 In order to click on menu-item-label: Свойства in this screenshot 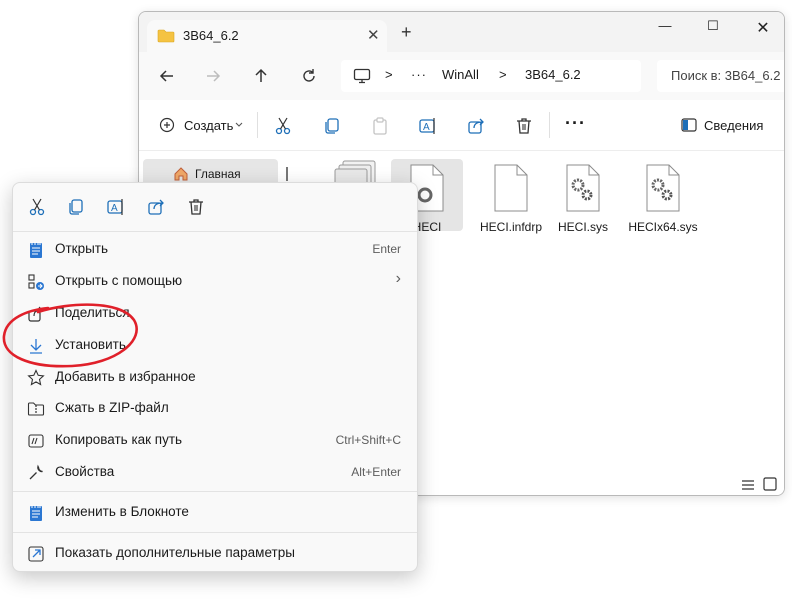, I will do `click(85, 471)`.